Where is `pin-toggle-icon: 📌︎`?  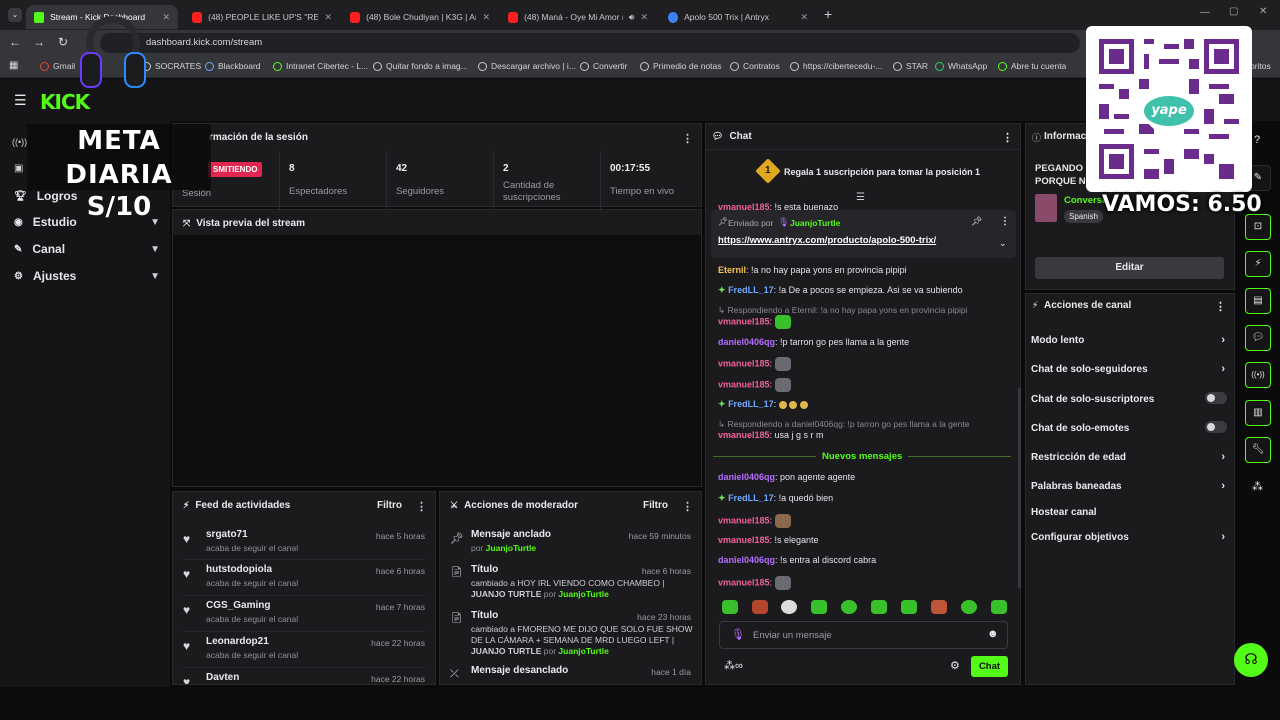 pin-toggle-icon: 📌︎ is located at coordinates (976, 221).